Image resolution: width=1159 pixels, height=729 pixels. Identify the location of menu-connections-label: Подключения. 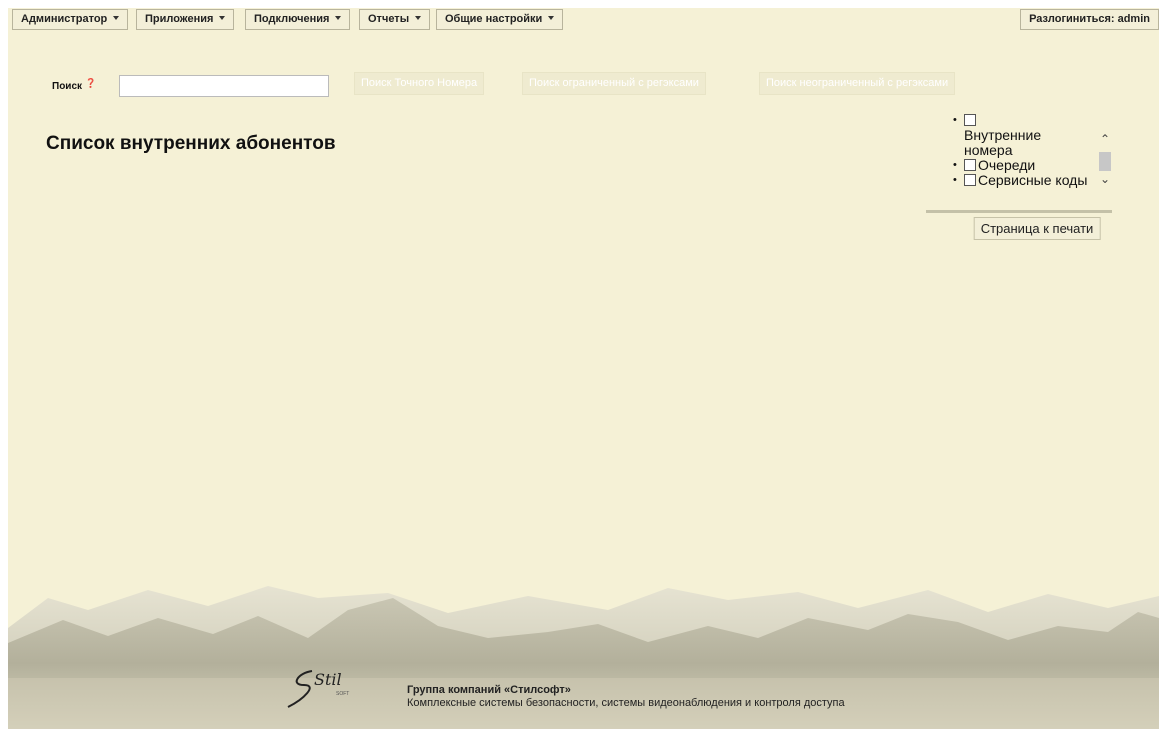
(292, 19).